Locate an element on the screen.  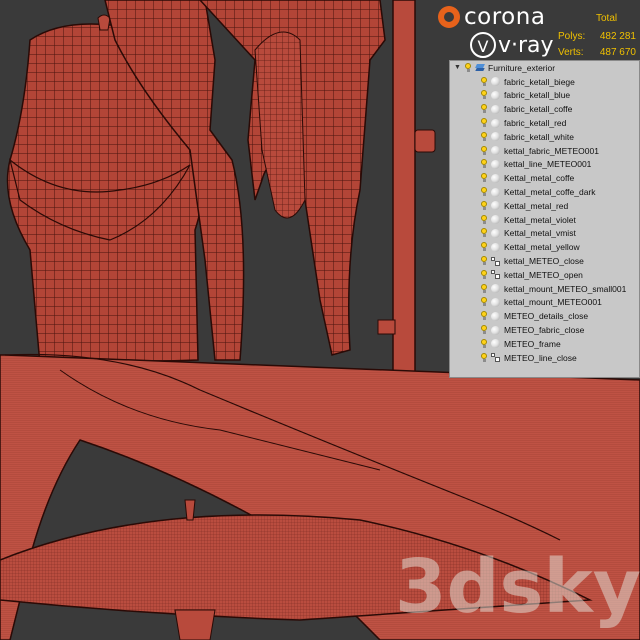
layer-row: Kettal_metal_coffe is located at coordinates (544, 178).